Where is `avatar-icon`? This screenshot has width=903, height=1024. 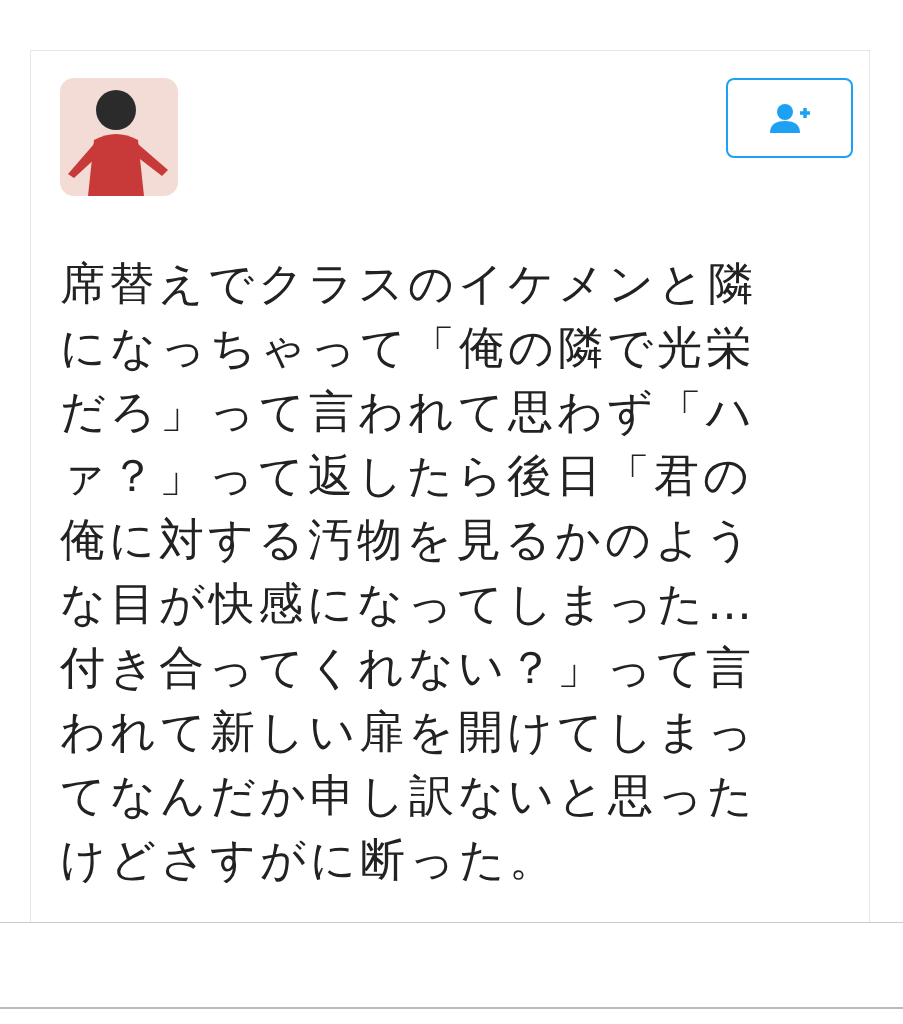
avatar-icon is located at coordinates (119, 137).